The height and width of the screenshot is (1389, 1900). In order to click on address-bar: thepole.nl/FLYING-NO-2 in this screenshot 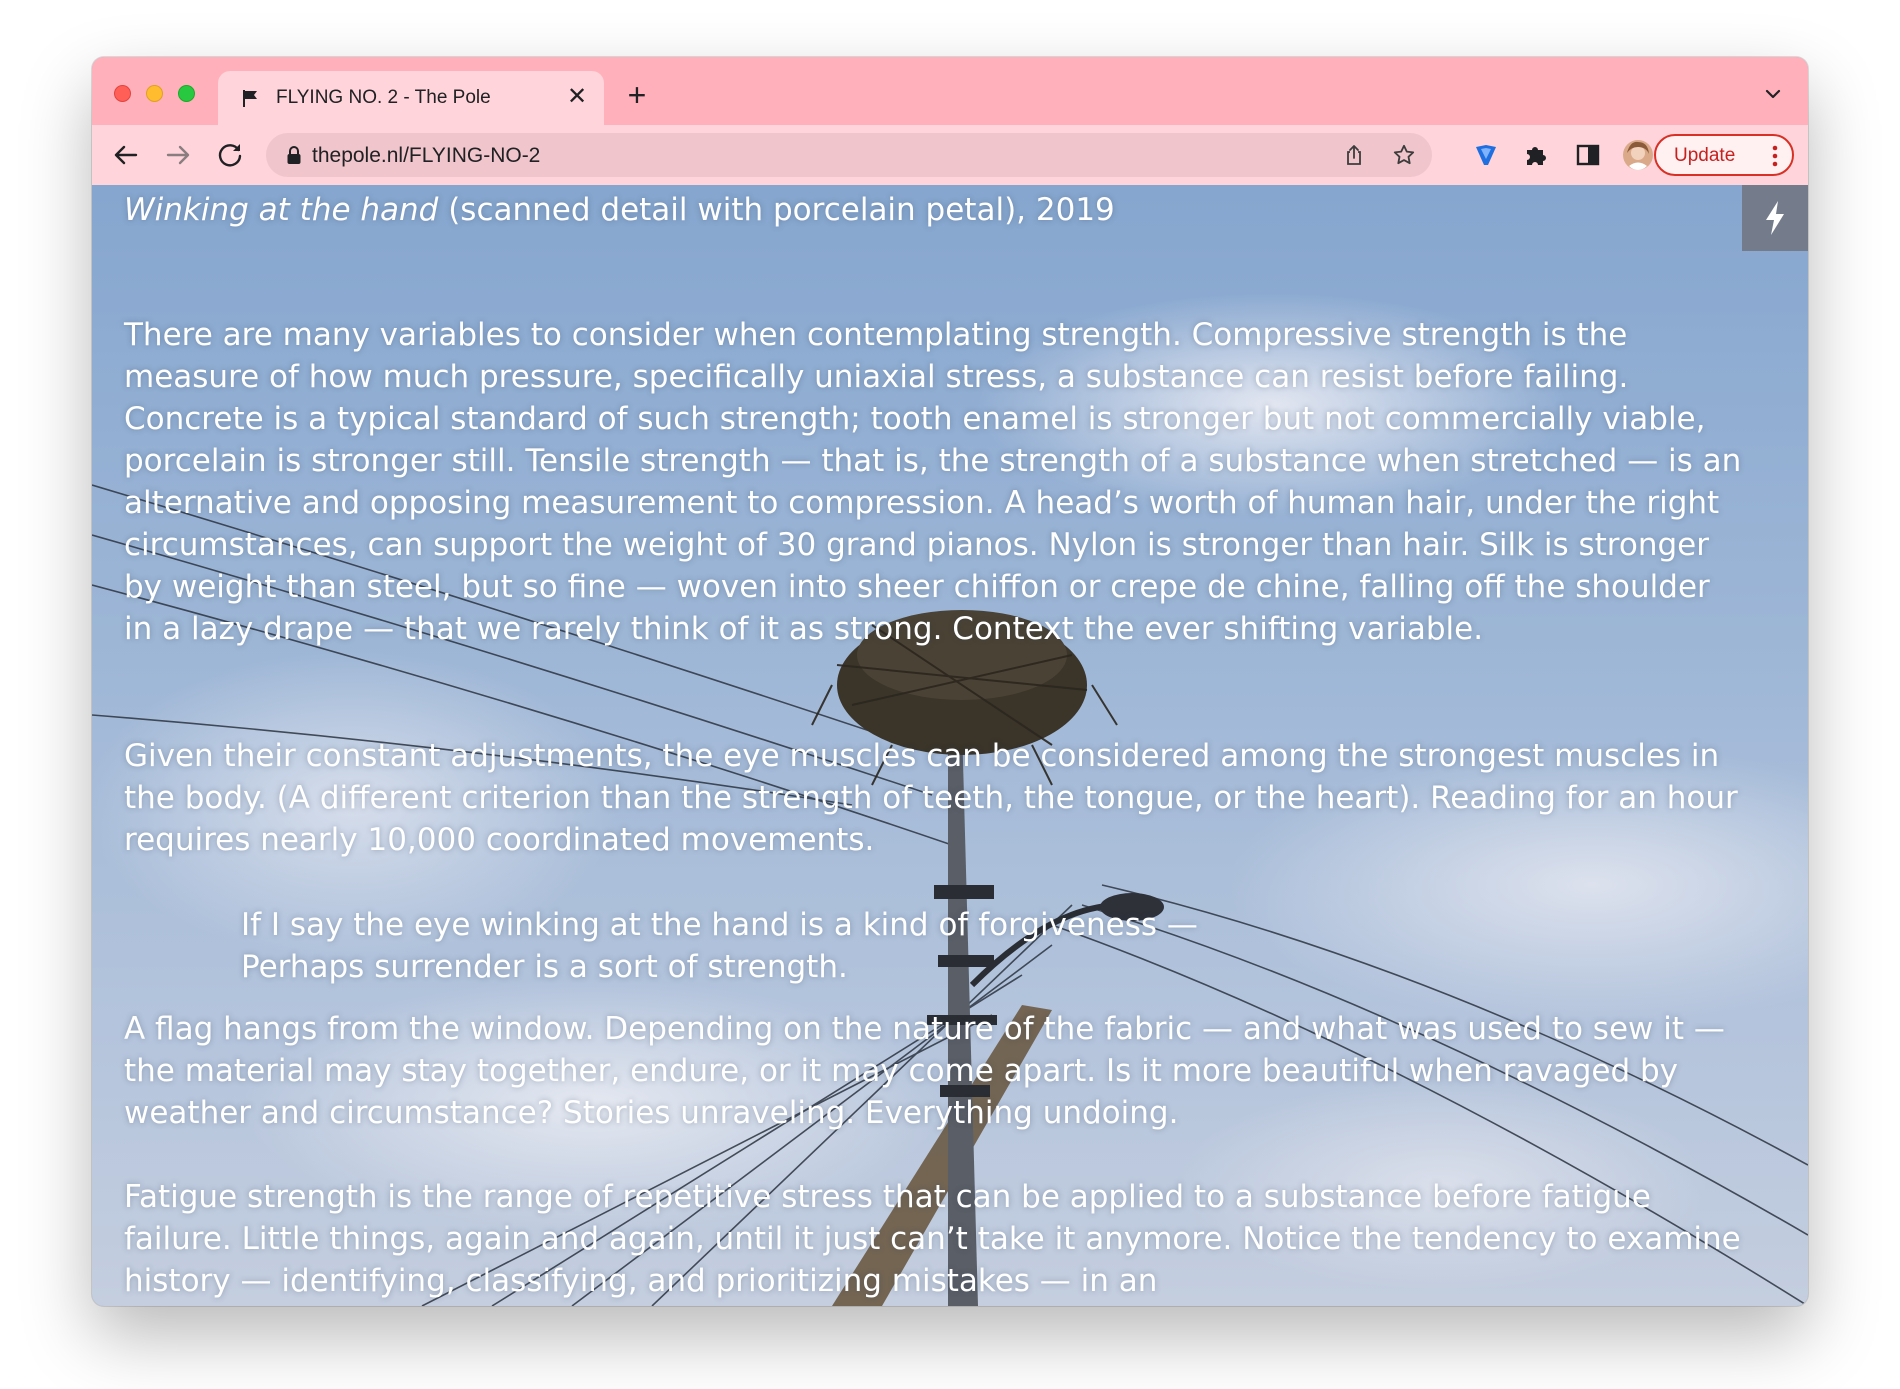, I will do `click(849, 155)`.